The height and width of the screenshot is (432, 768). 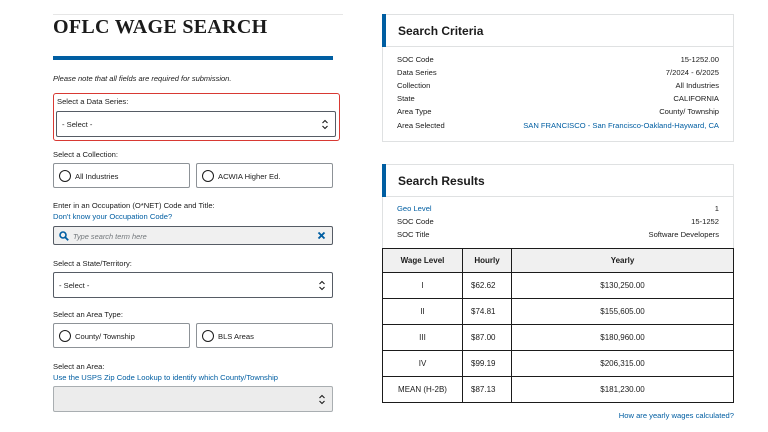 What do you see at coordinates (414, 111) in the screenshot?
I see `criteria-key: Area Type` at bounding box center [414, 111].